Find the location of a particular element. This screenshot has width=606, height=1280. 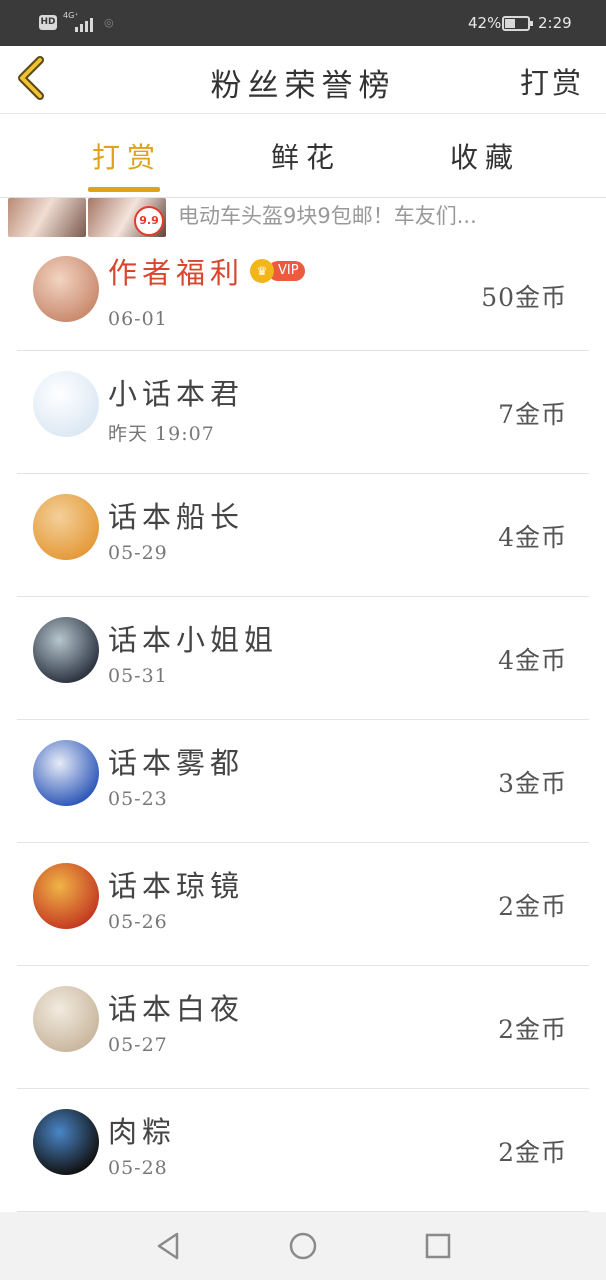

user-name: 小话本君 is located at coordinates (176, 394).